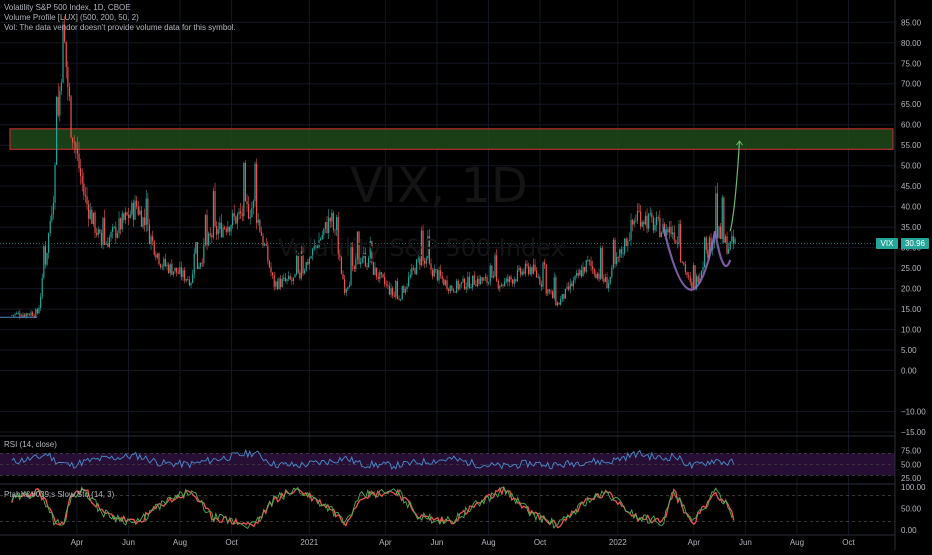 Image resolution: width=932 pixels, height=555 pixels. Describe the element at coordinates (447, 507) in the screenshot. I see `stochastic-pane` at that location.